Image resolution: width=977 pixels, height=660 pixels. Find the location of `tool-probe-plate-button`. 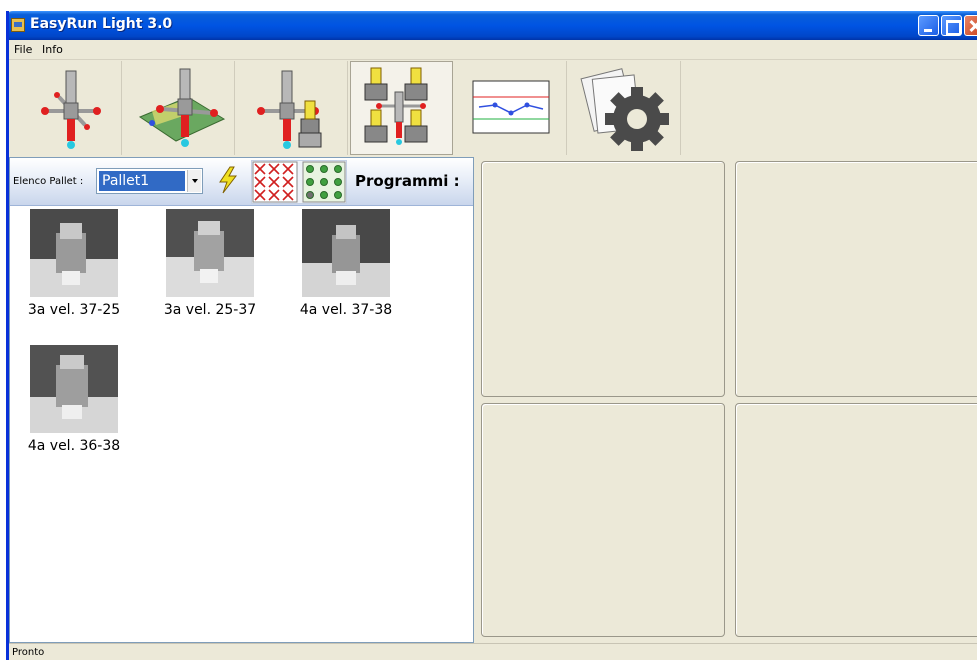

tool-probe-plate-button is located at coordinates (178, 108).